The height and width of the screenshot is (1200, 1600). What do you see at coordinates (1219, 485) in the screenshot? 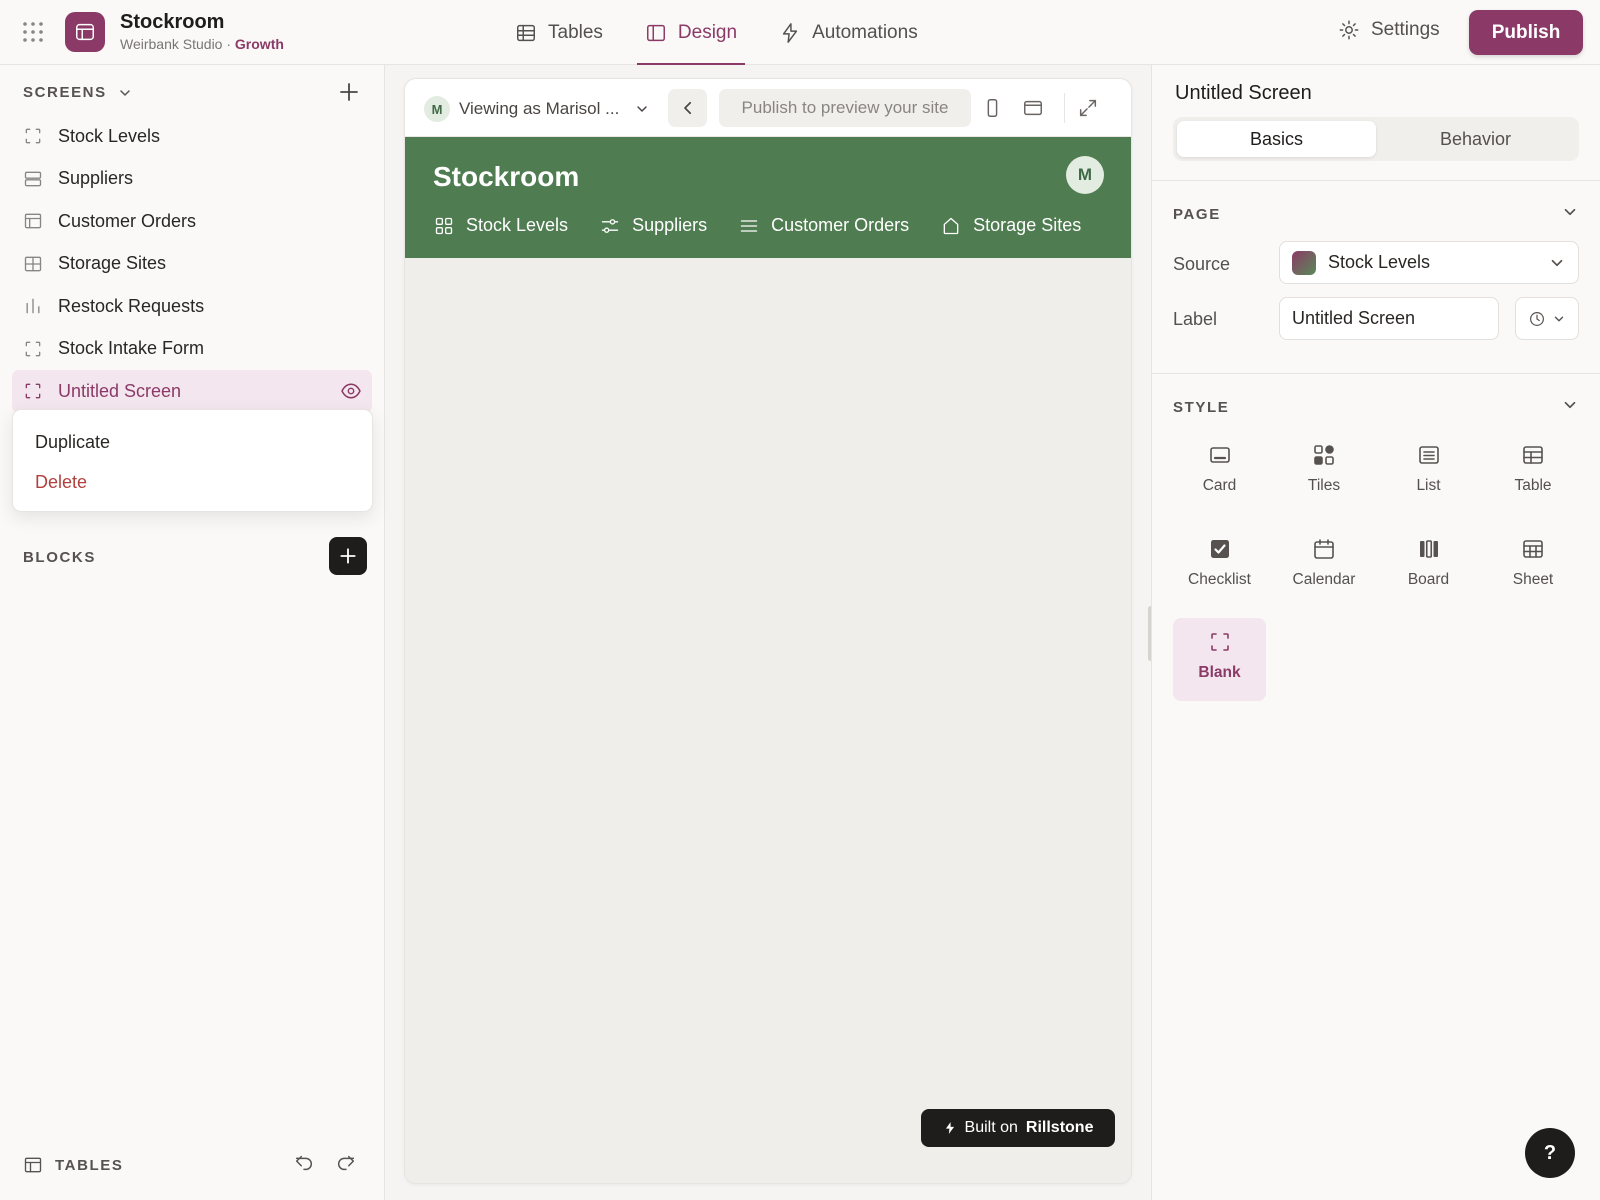
I see `style-label: Card` at bounding box center [1219, 485].